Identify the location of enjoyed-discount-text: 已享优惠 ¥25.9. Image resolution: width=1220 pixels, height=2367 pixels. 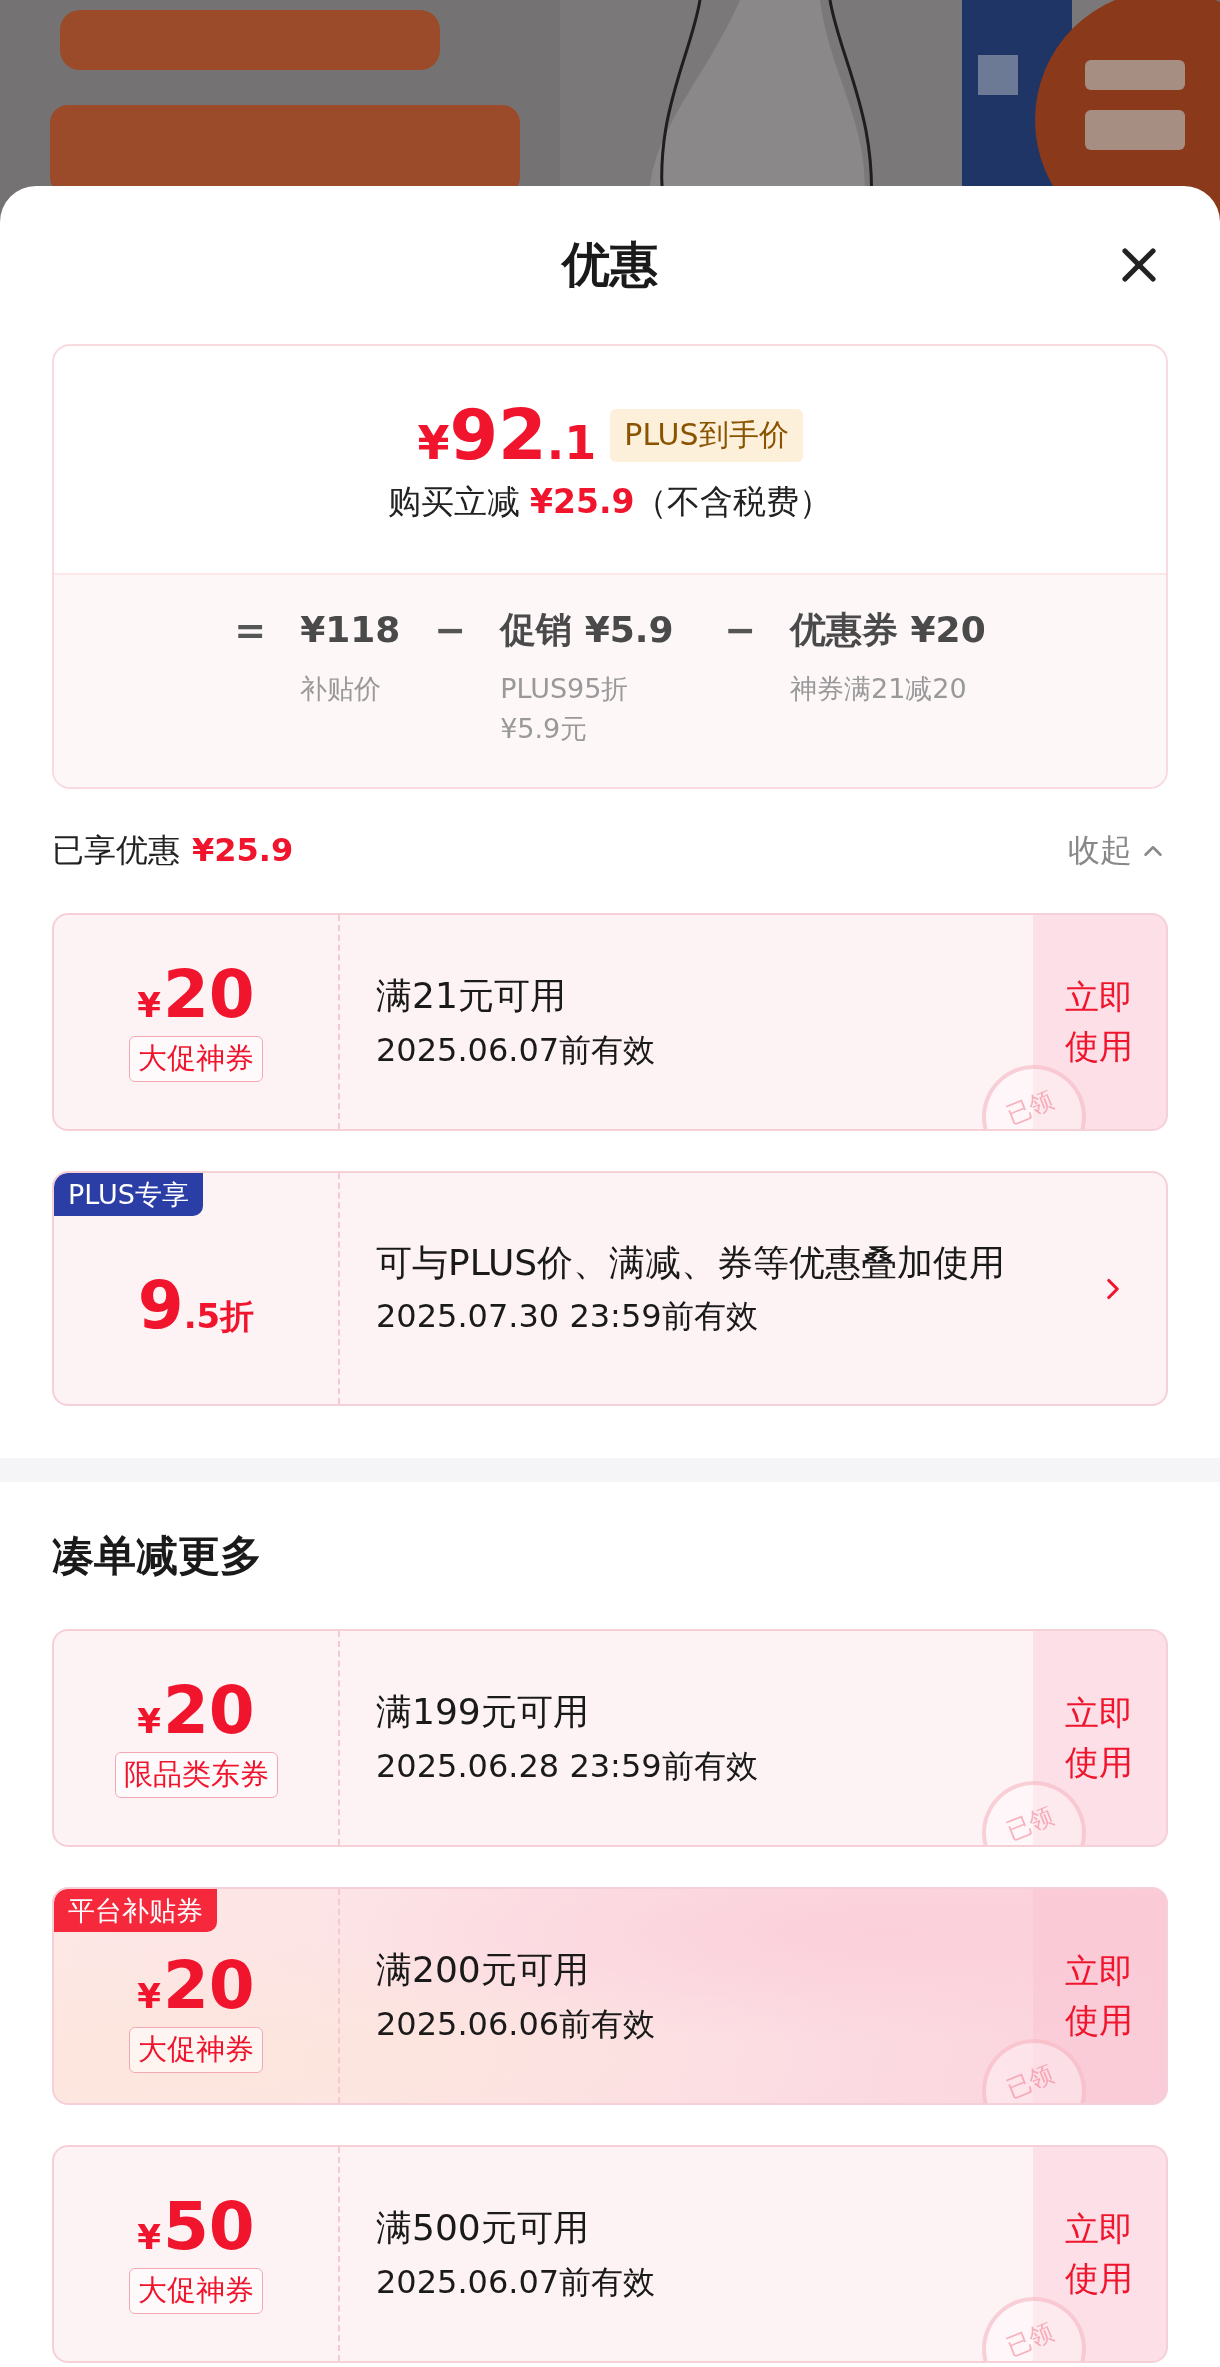
(173, 850).